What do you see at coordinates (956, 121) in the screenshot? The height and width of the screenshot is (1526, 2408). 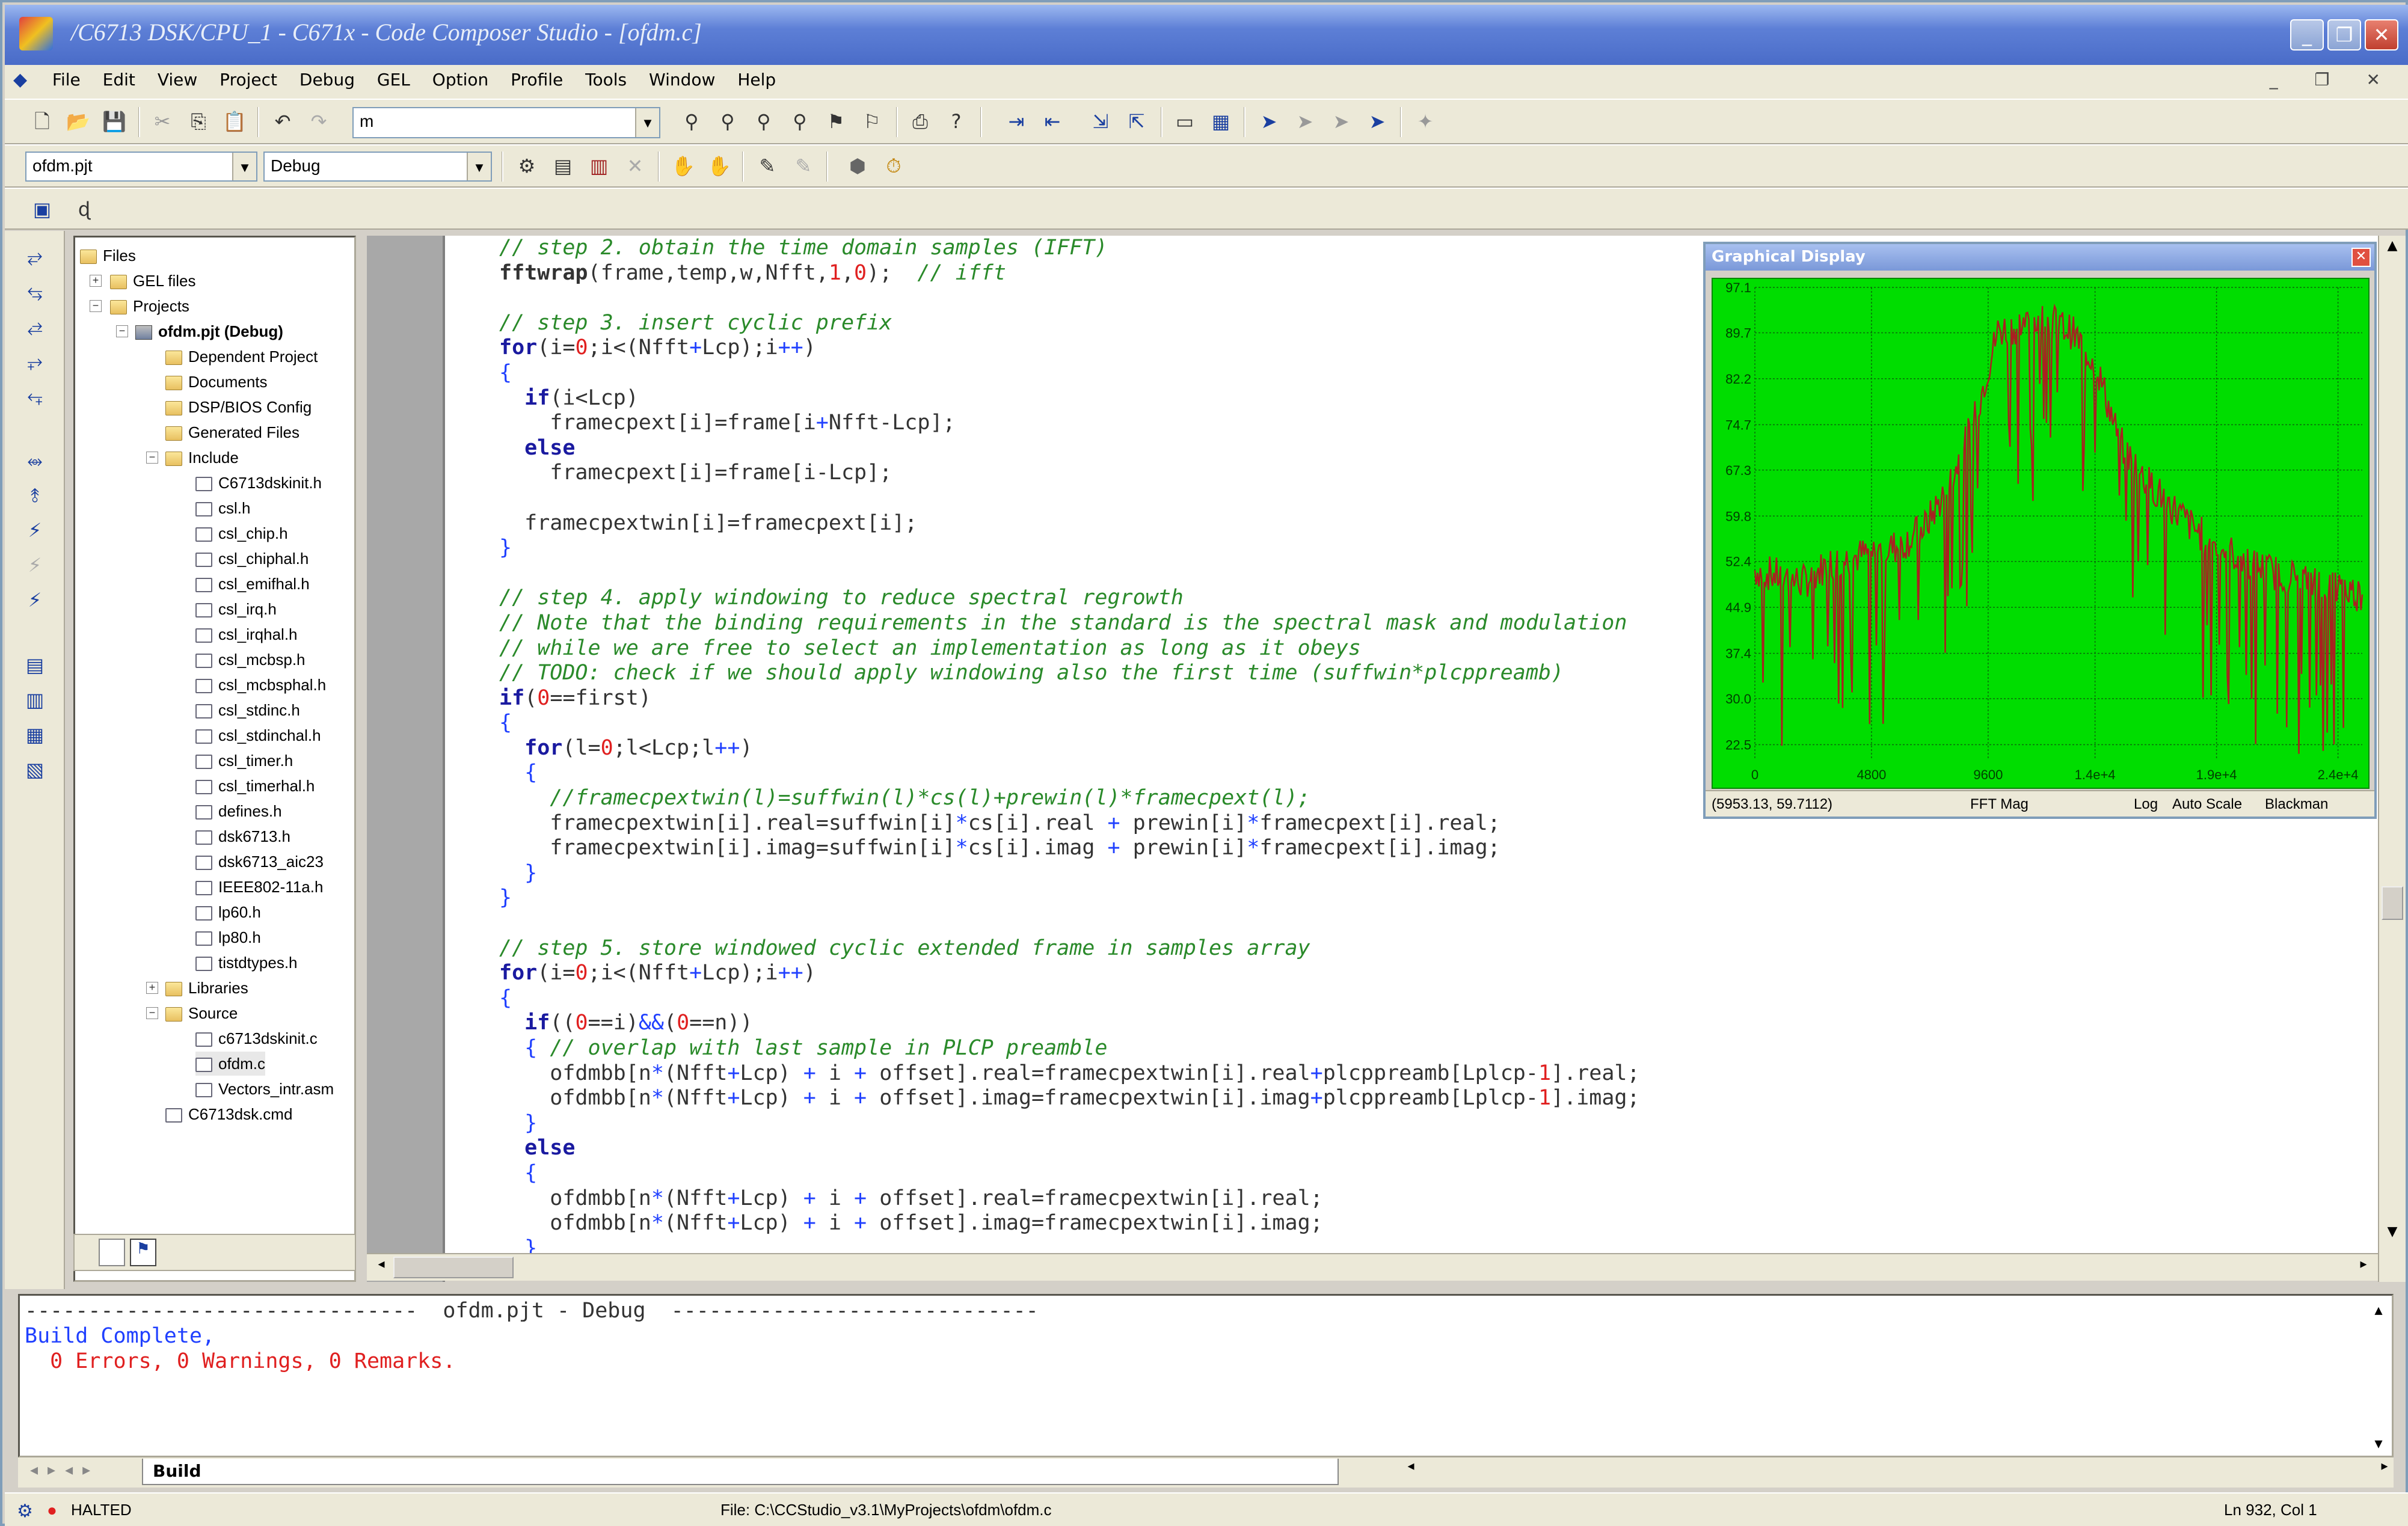 I see `help-icon: ?` at bounding box center [956, 121].